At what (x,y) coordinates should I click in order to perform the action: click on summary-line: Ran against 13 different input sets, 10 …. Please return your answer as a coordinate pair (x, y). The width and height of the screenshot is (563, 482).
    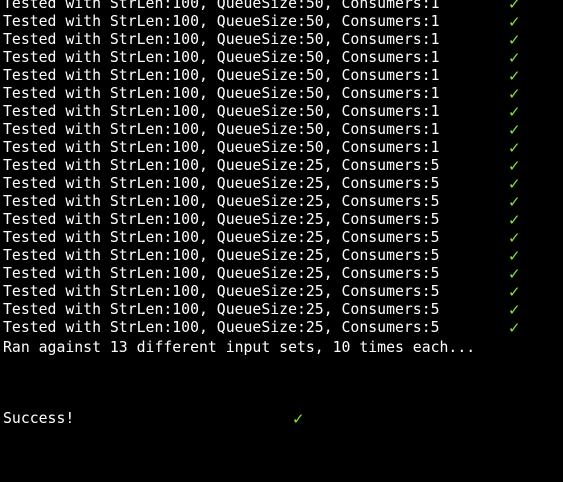
    Looking at the image, I should click on (239, 348).